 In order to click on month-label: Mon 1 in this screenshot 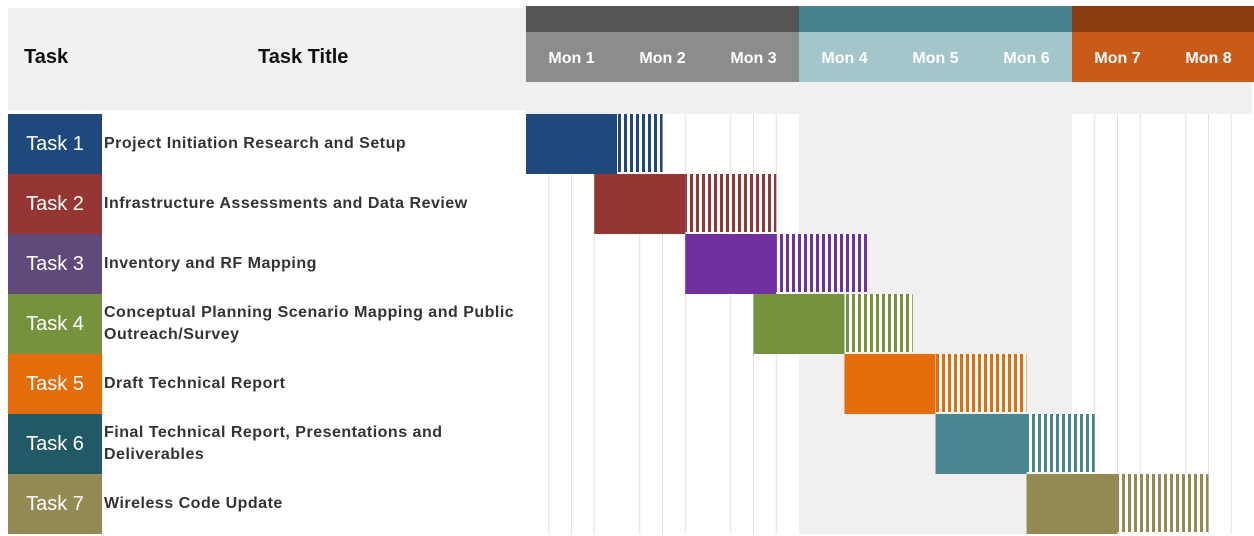, I will do `click(571, 58)`.